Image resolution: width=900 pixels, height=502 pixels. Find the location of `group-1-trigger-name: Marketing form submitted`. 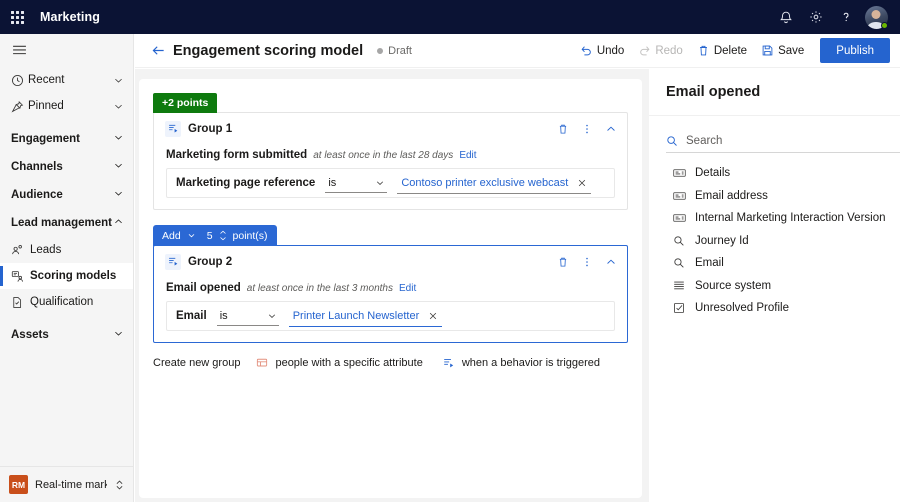

group-1-trigger-name: Marketing form submitted is located at coordinates (237, 155).